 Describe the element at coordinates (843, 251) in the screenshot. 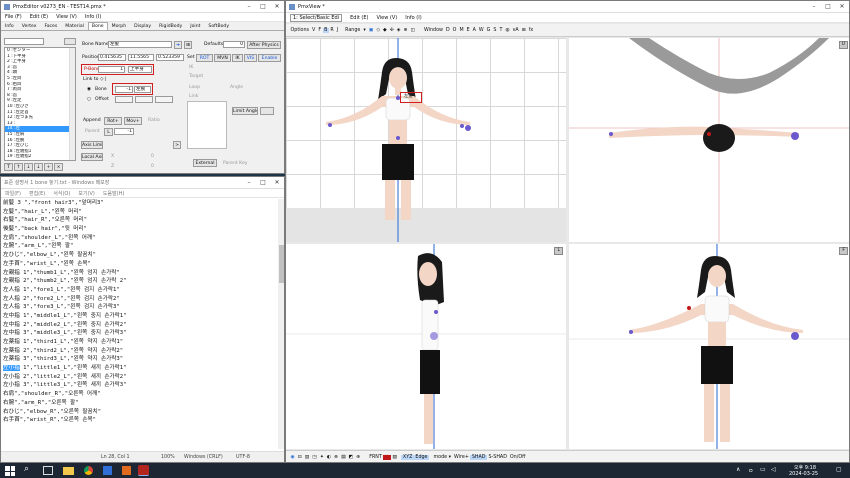

I see `viewport-f-badge: F` at that location.